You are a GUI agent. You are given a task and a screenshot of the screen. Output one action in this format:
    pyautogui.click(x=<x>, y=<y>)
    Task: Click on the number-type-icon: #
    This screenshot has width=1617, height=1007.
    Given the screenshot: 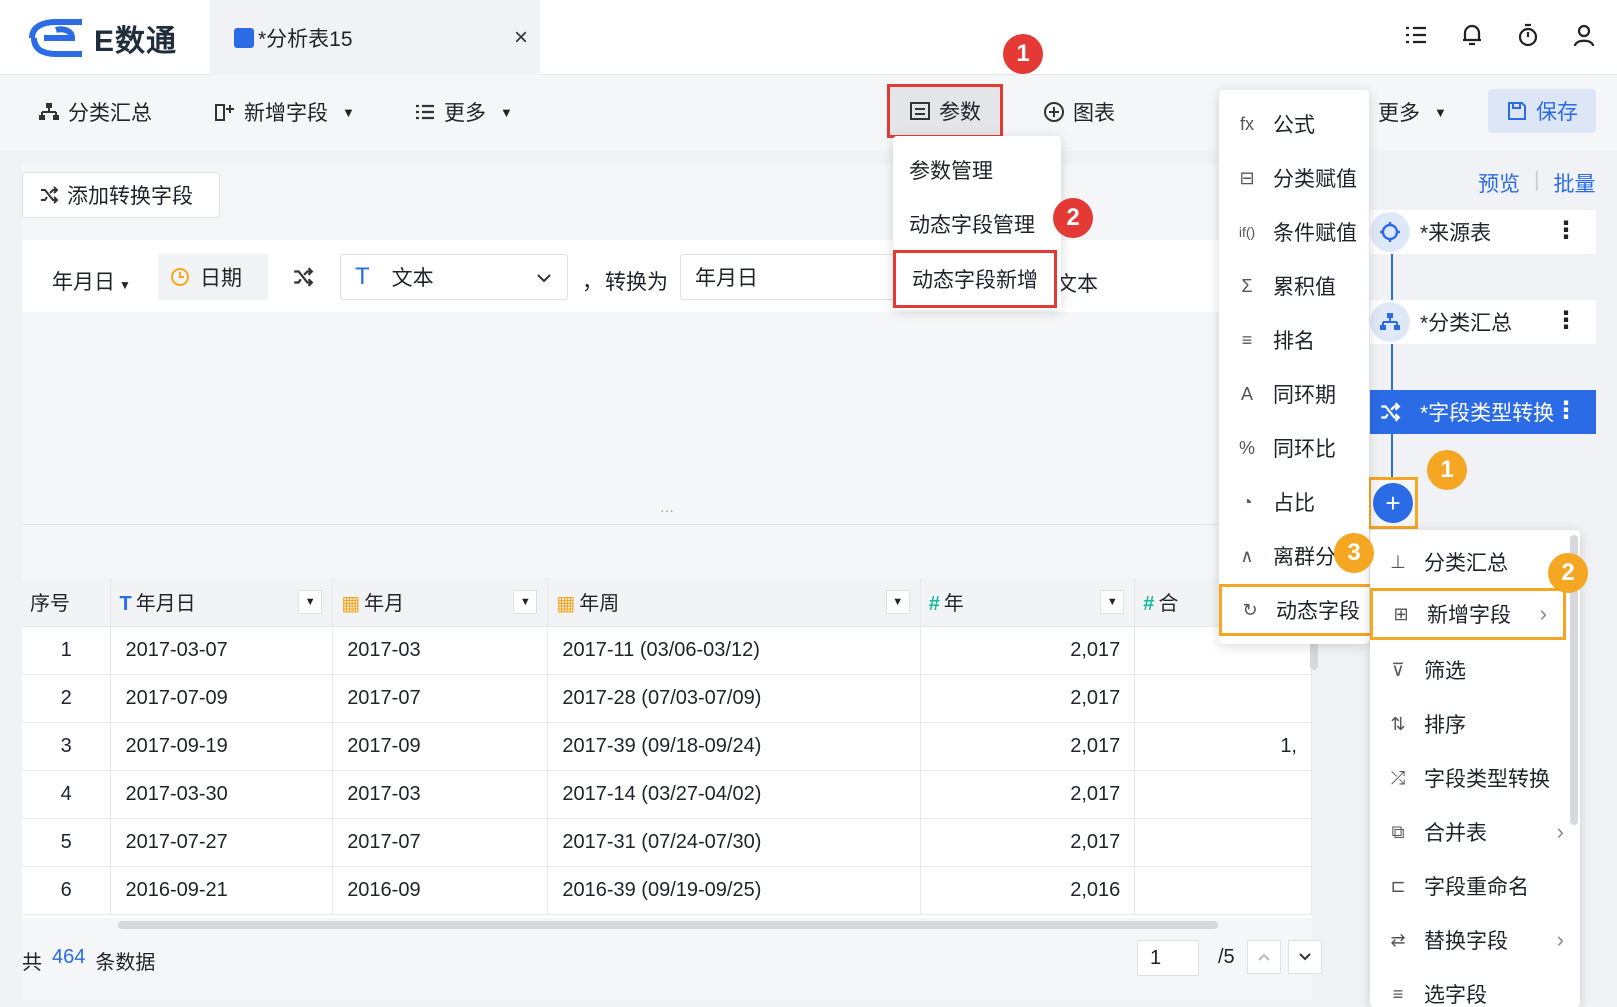 What is the action you would take?
    pyautogui.click(x=934, y=604)
    